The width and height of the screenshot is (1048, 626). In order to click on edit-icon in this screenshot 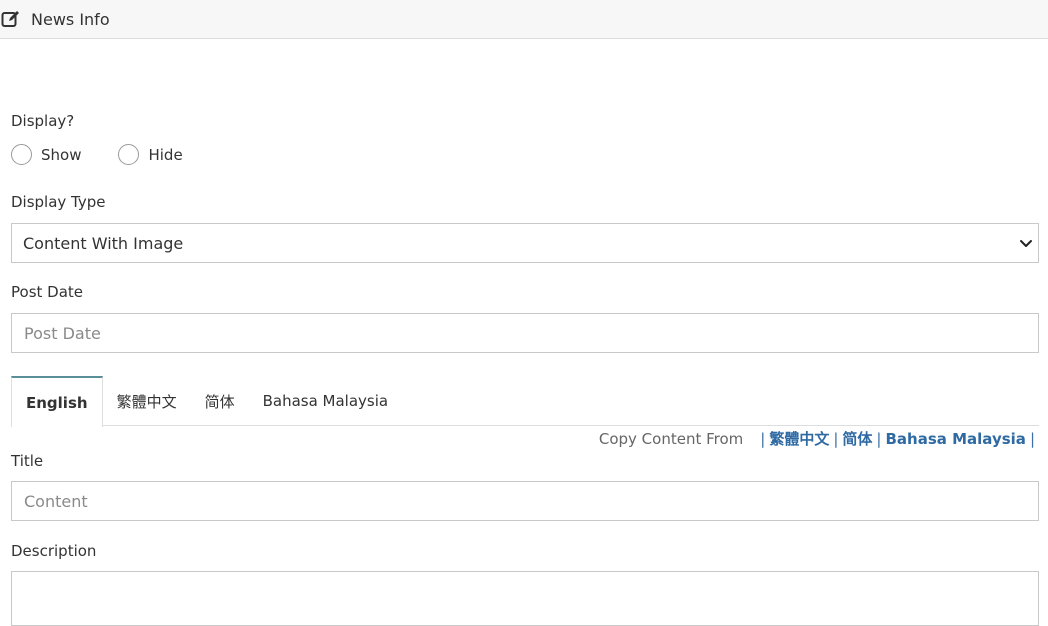, I will do `click(12, 19)`.